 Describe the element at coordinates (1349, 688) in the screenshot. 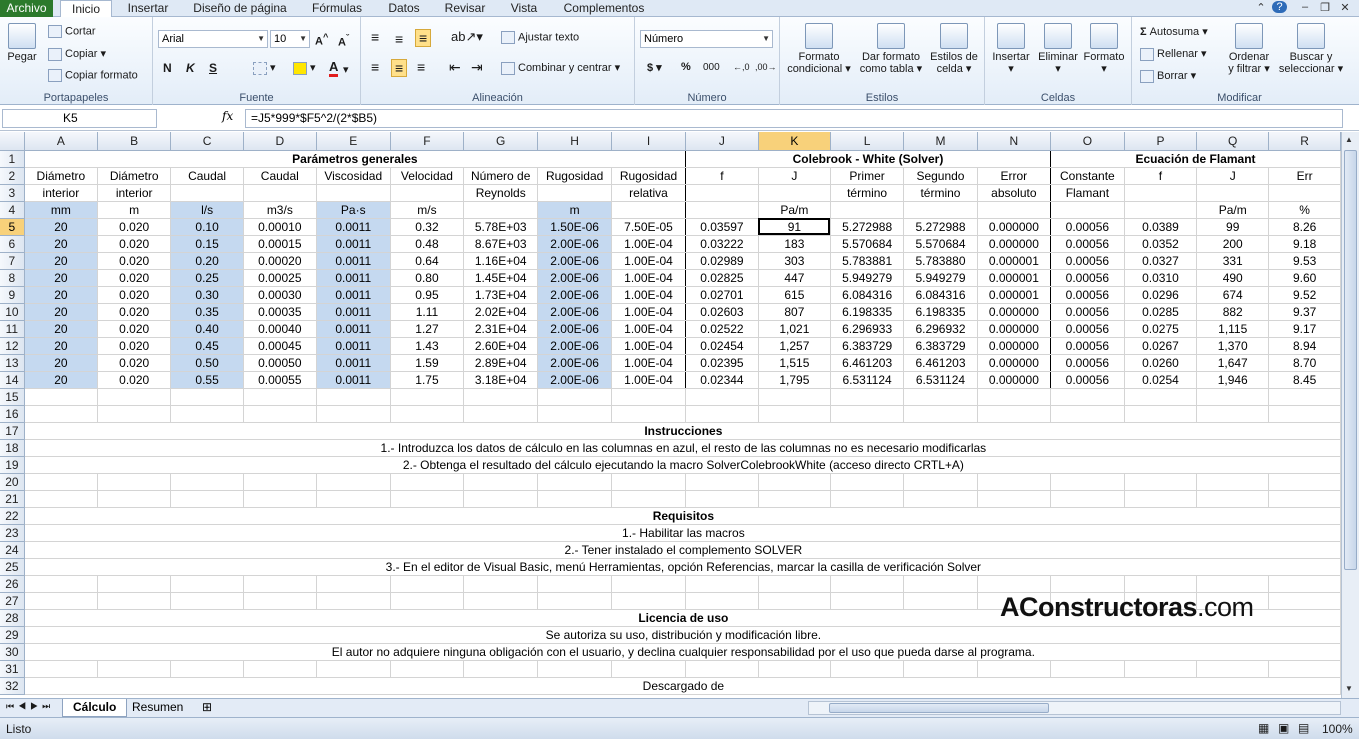

I see `scroll-down-icon: ▼` at that location.